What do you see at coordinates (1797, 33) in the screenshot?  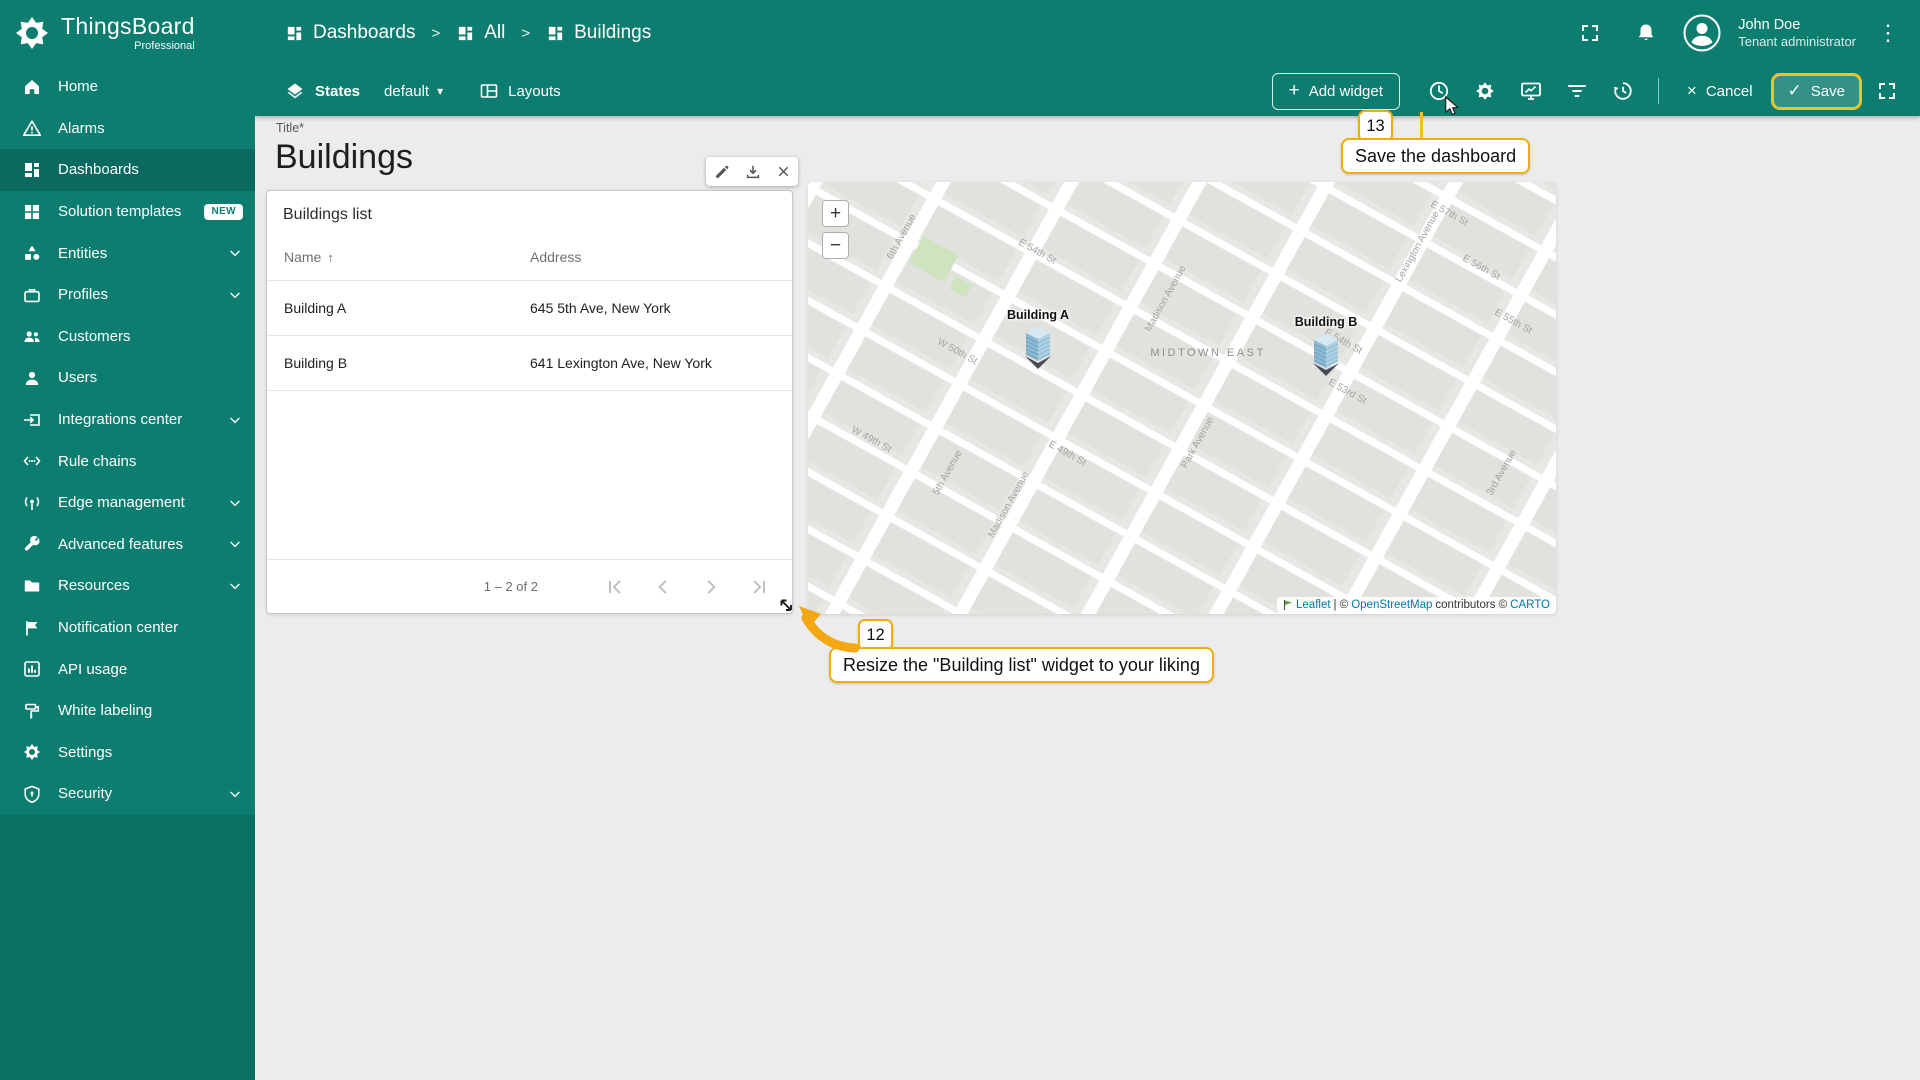 I see `user-menu: John Doe Tenant administrator` at bounding box center [1797, 33].